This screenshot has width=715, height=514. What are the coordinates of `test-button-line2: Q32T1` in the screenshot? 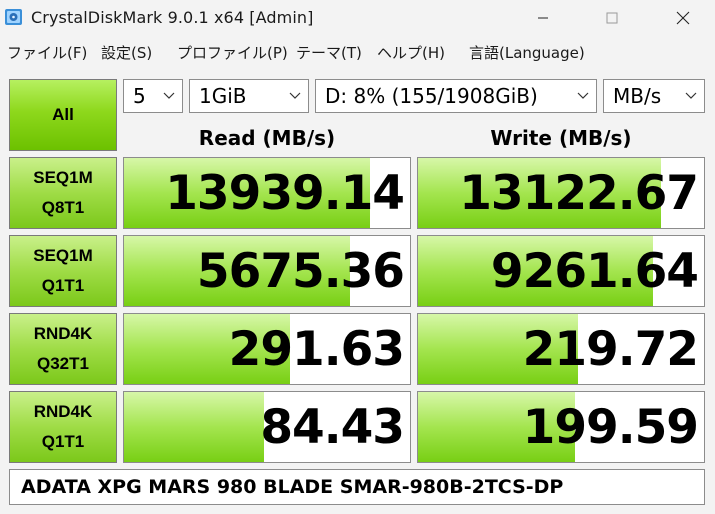 It's located at (63, 363).